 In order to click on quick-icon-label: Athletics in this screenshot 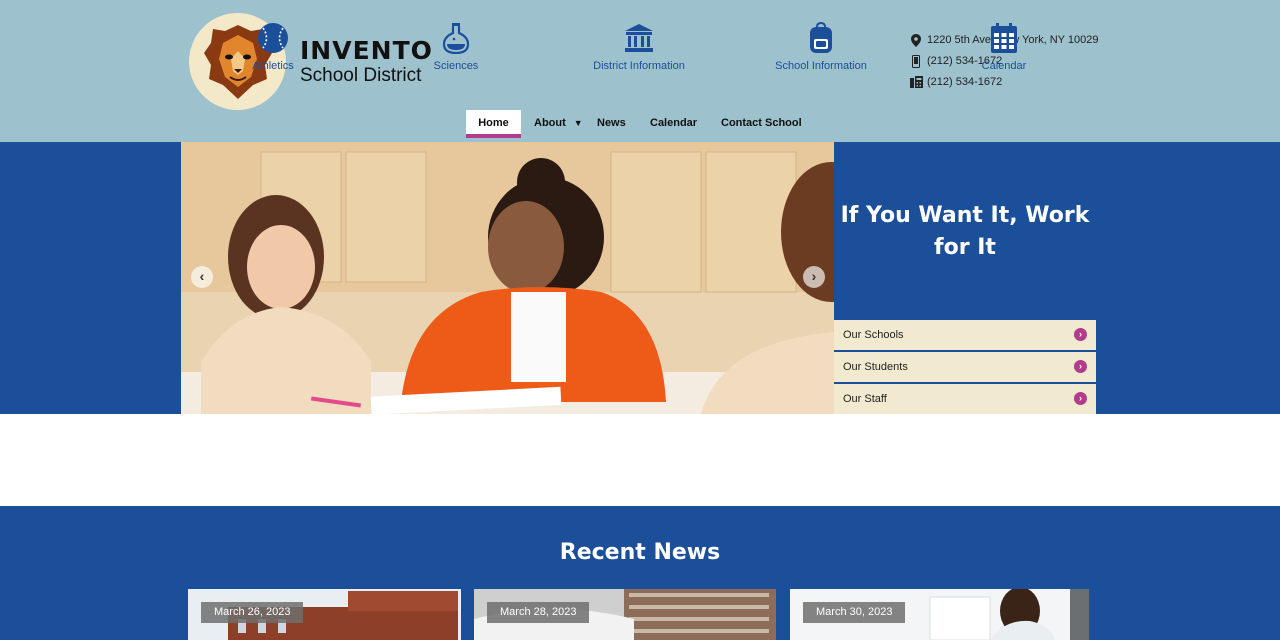, I will do `click(273, 66)`.